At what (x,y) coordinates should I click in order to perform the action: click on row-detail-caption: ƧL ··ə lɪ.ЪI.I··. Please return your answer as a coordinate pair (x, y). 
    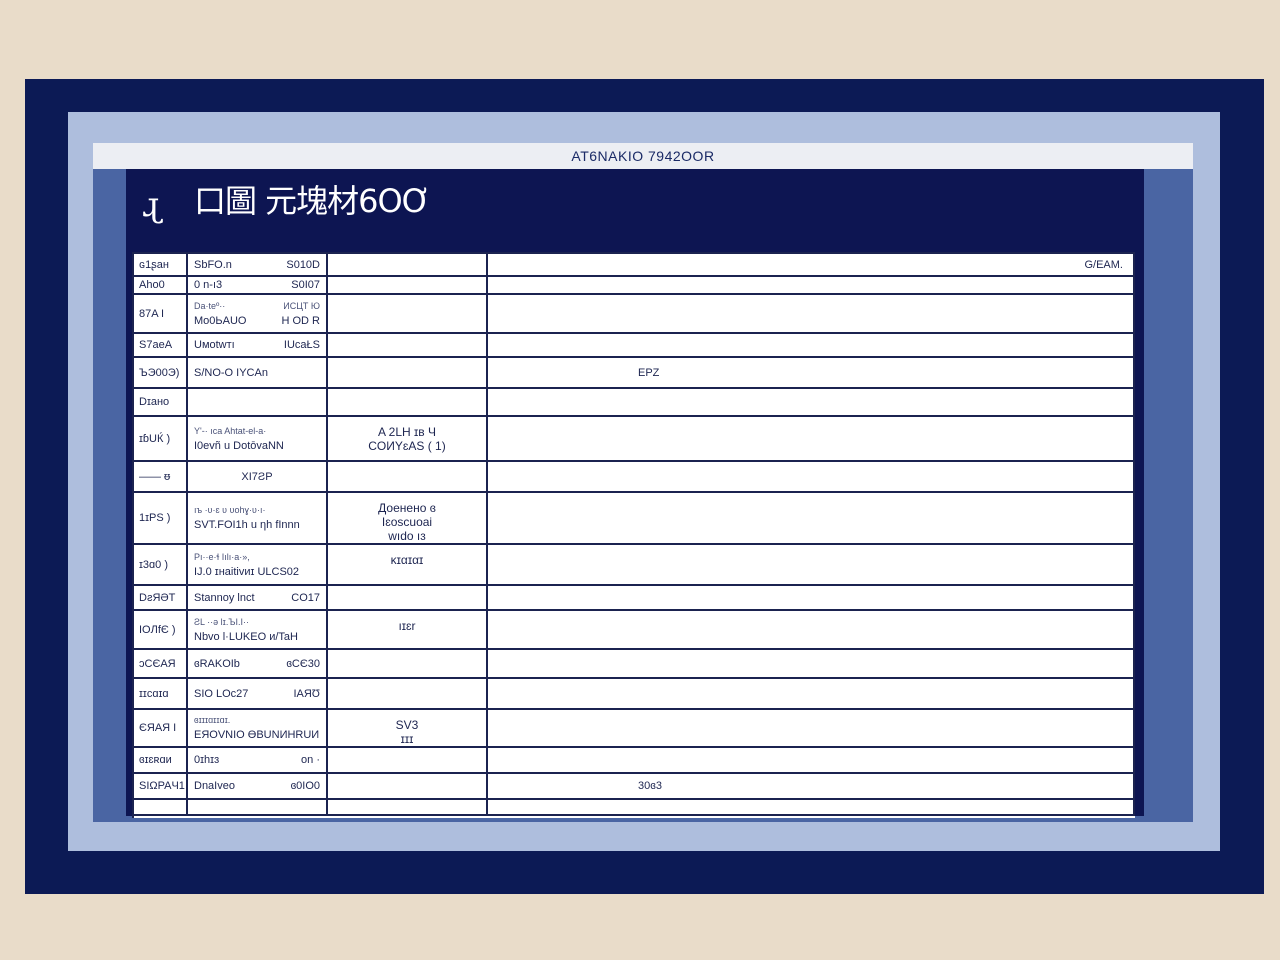
    Looking at the image, I should click on (221, 621).